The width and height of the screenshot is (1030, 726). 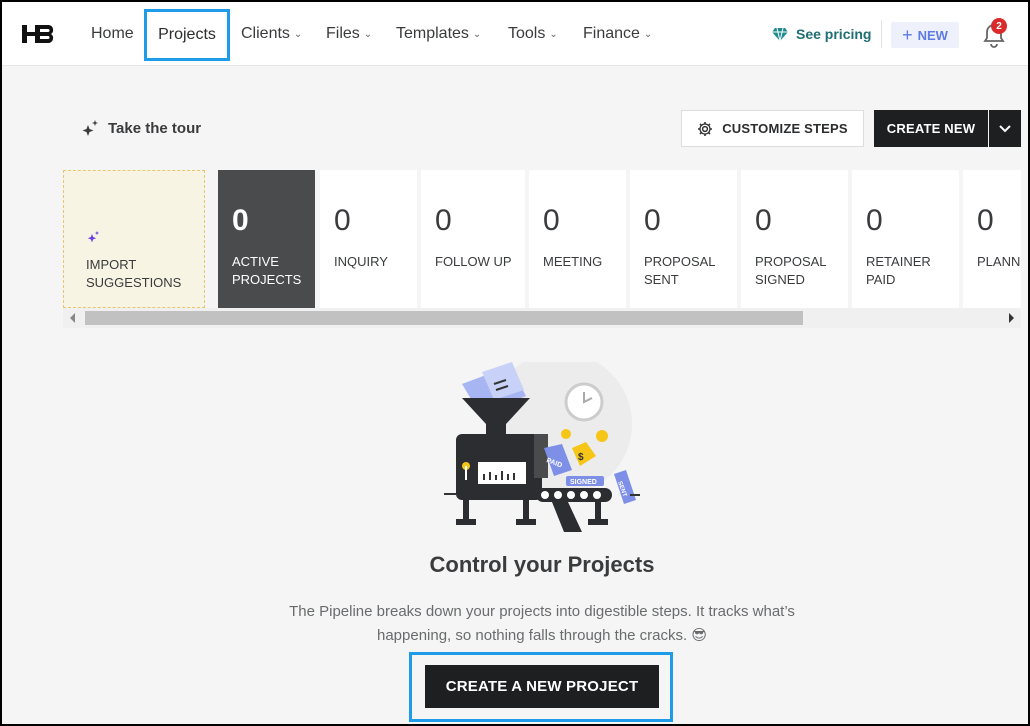 I want to click on stage-follow-up: 0 FOLLOW UP, so click(x=473, y=239).